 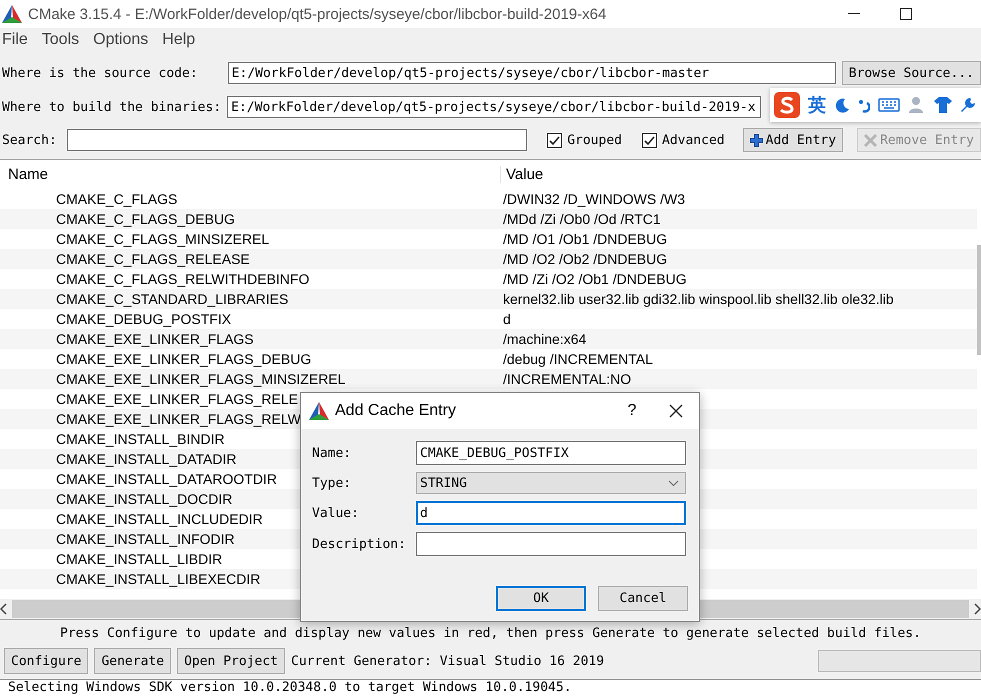 What do you see at coordinates (318, 14) in the screenshot?
I see `window-title: CMake 3.15.4 - E:/WorkFolder/develop/qt5-projects/syseye/cbor/libcbor-build-2019-x64` at bounding box center [318, 14].